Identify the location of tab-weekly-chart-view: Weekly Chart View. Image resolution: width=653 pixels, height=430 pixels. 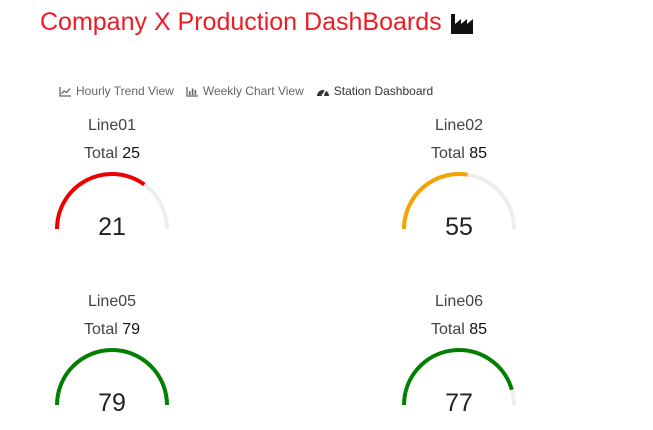
(245, 91).